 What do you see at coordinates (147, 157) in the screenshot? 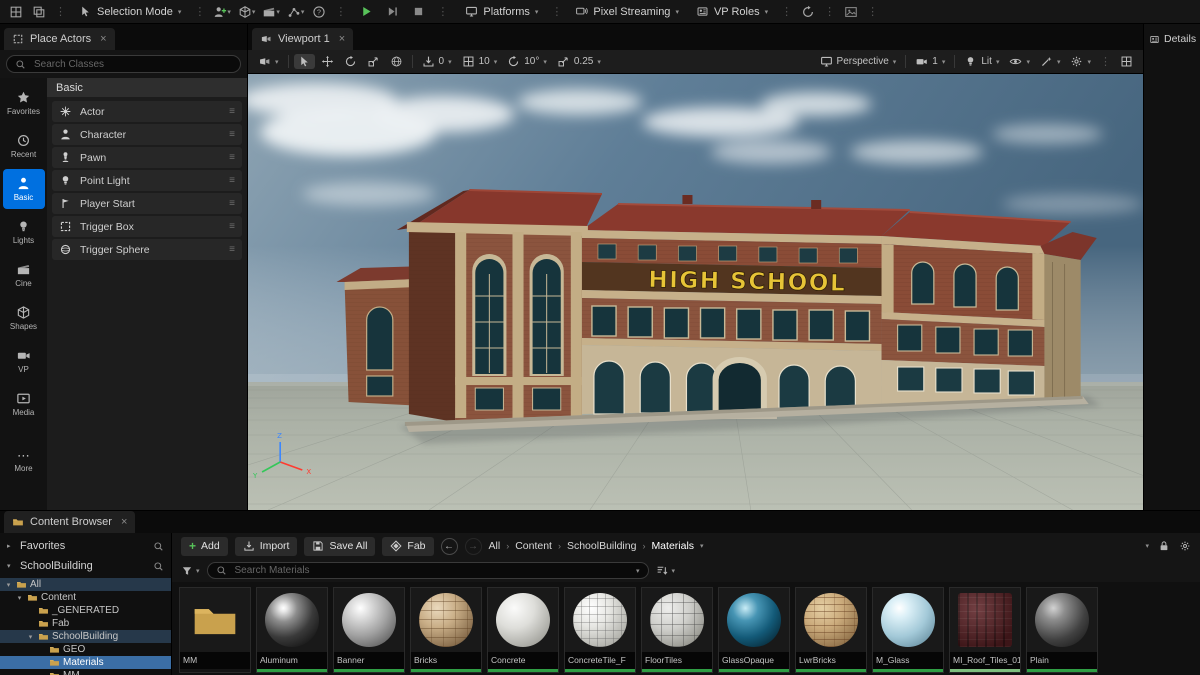
I see `actor-list-item-pawn: Pawn ≡` at bounding box center [147, 157].